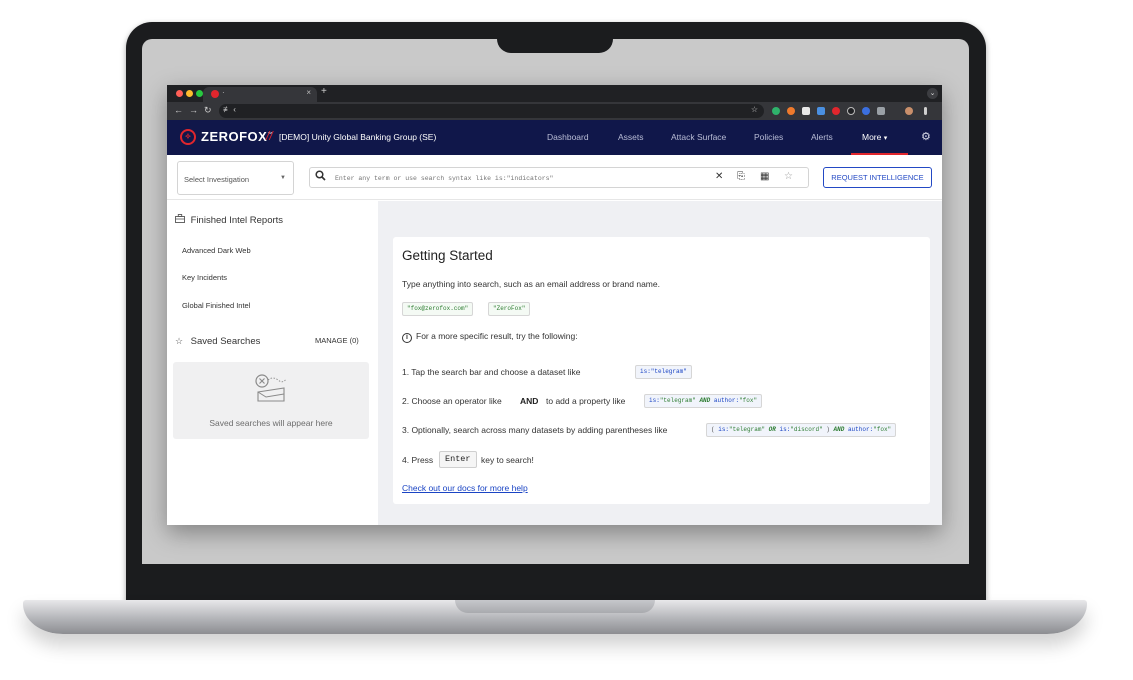 This screenshot has width=1133, height=680. I want to click on star-icon: ☆, so click(788, 176).